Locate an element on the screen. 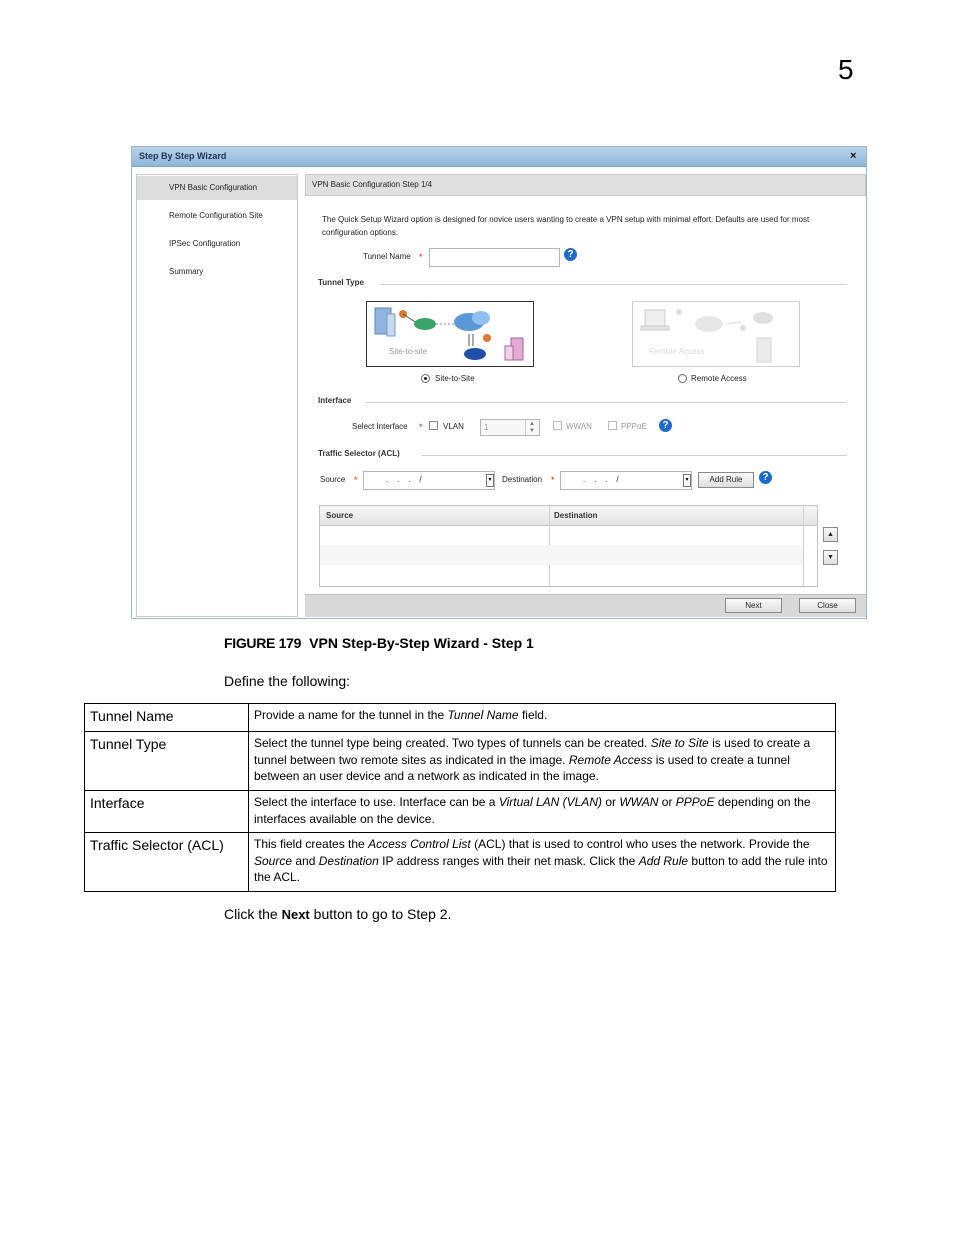 The width and height of the screenshot is (954, 1235). next-button: Next is located at coordinates (753, 605).